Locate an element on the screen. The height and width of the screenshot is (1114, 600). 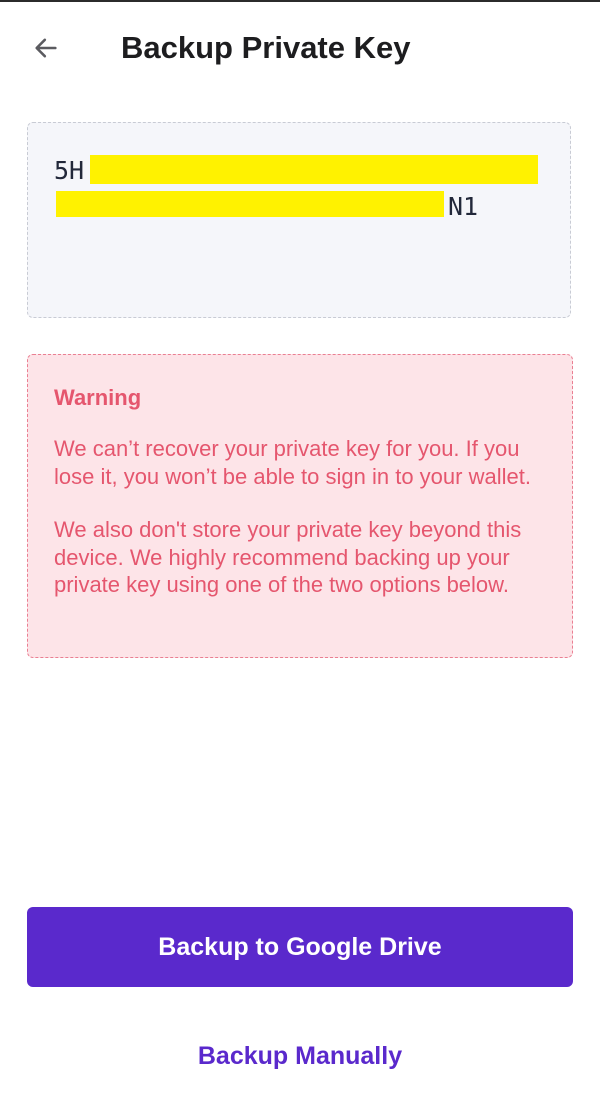
page-title: Backup Private Key is located at coordinates (266, 47).